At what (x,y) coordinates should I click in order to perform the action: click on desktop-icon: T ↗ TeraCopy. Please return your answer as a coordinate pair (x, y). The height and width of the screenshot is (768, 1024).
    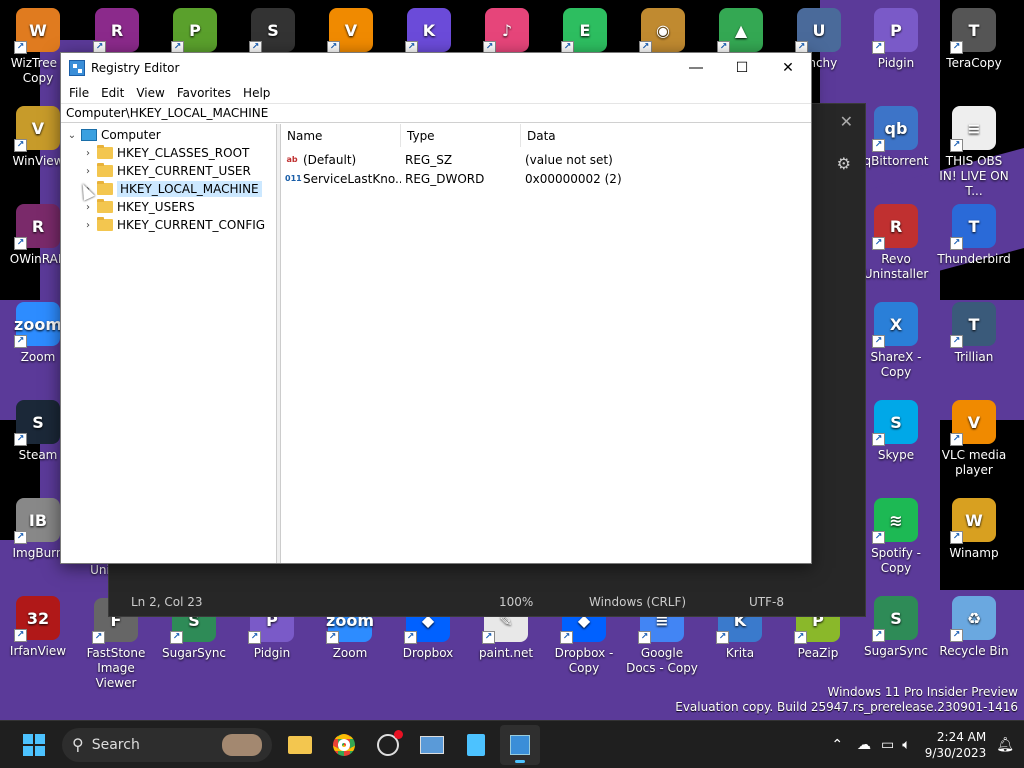
    Looking at the image, I should click on (974, 39).